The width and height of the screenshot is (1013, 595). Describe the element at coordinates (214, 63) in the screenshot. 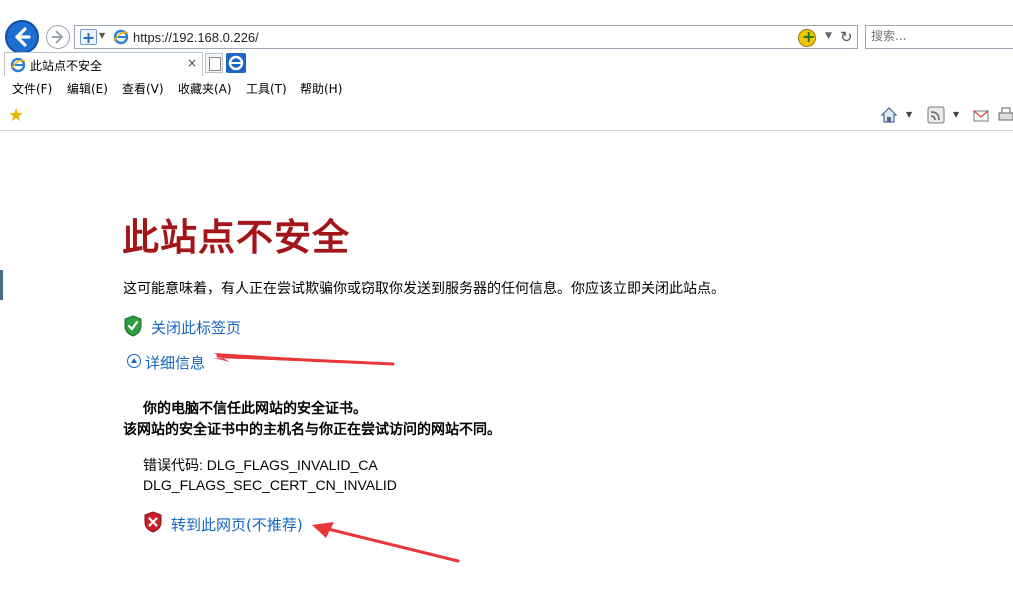

I see `new-tab-button` at that location.